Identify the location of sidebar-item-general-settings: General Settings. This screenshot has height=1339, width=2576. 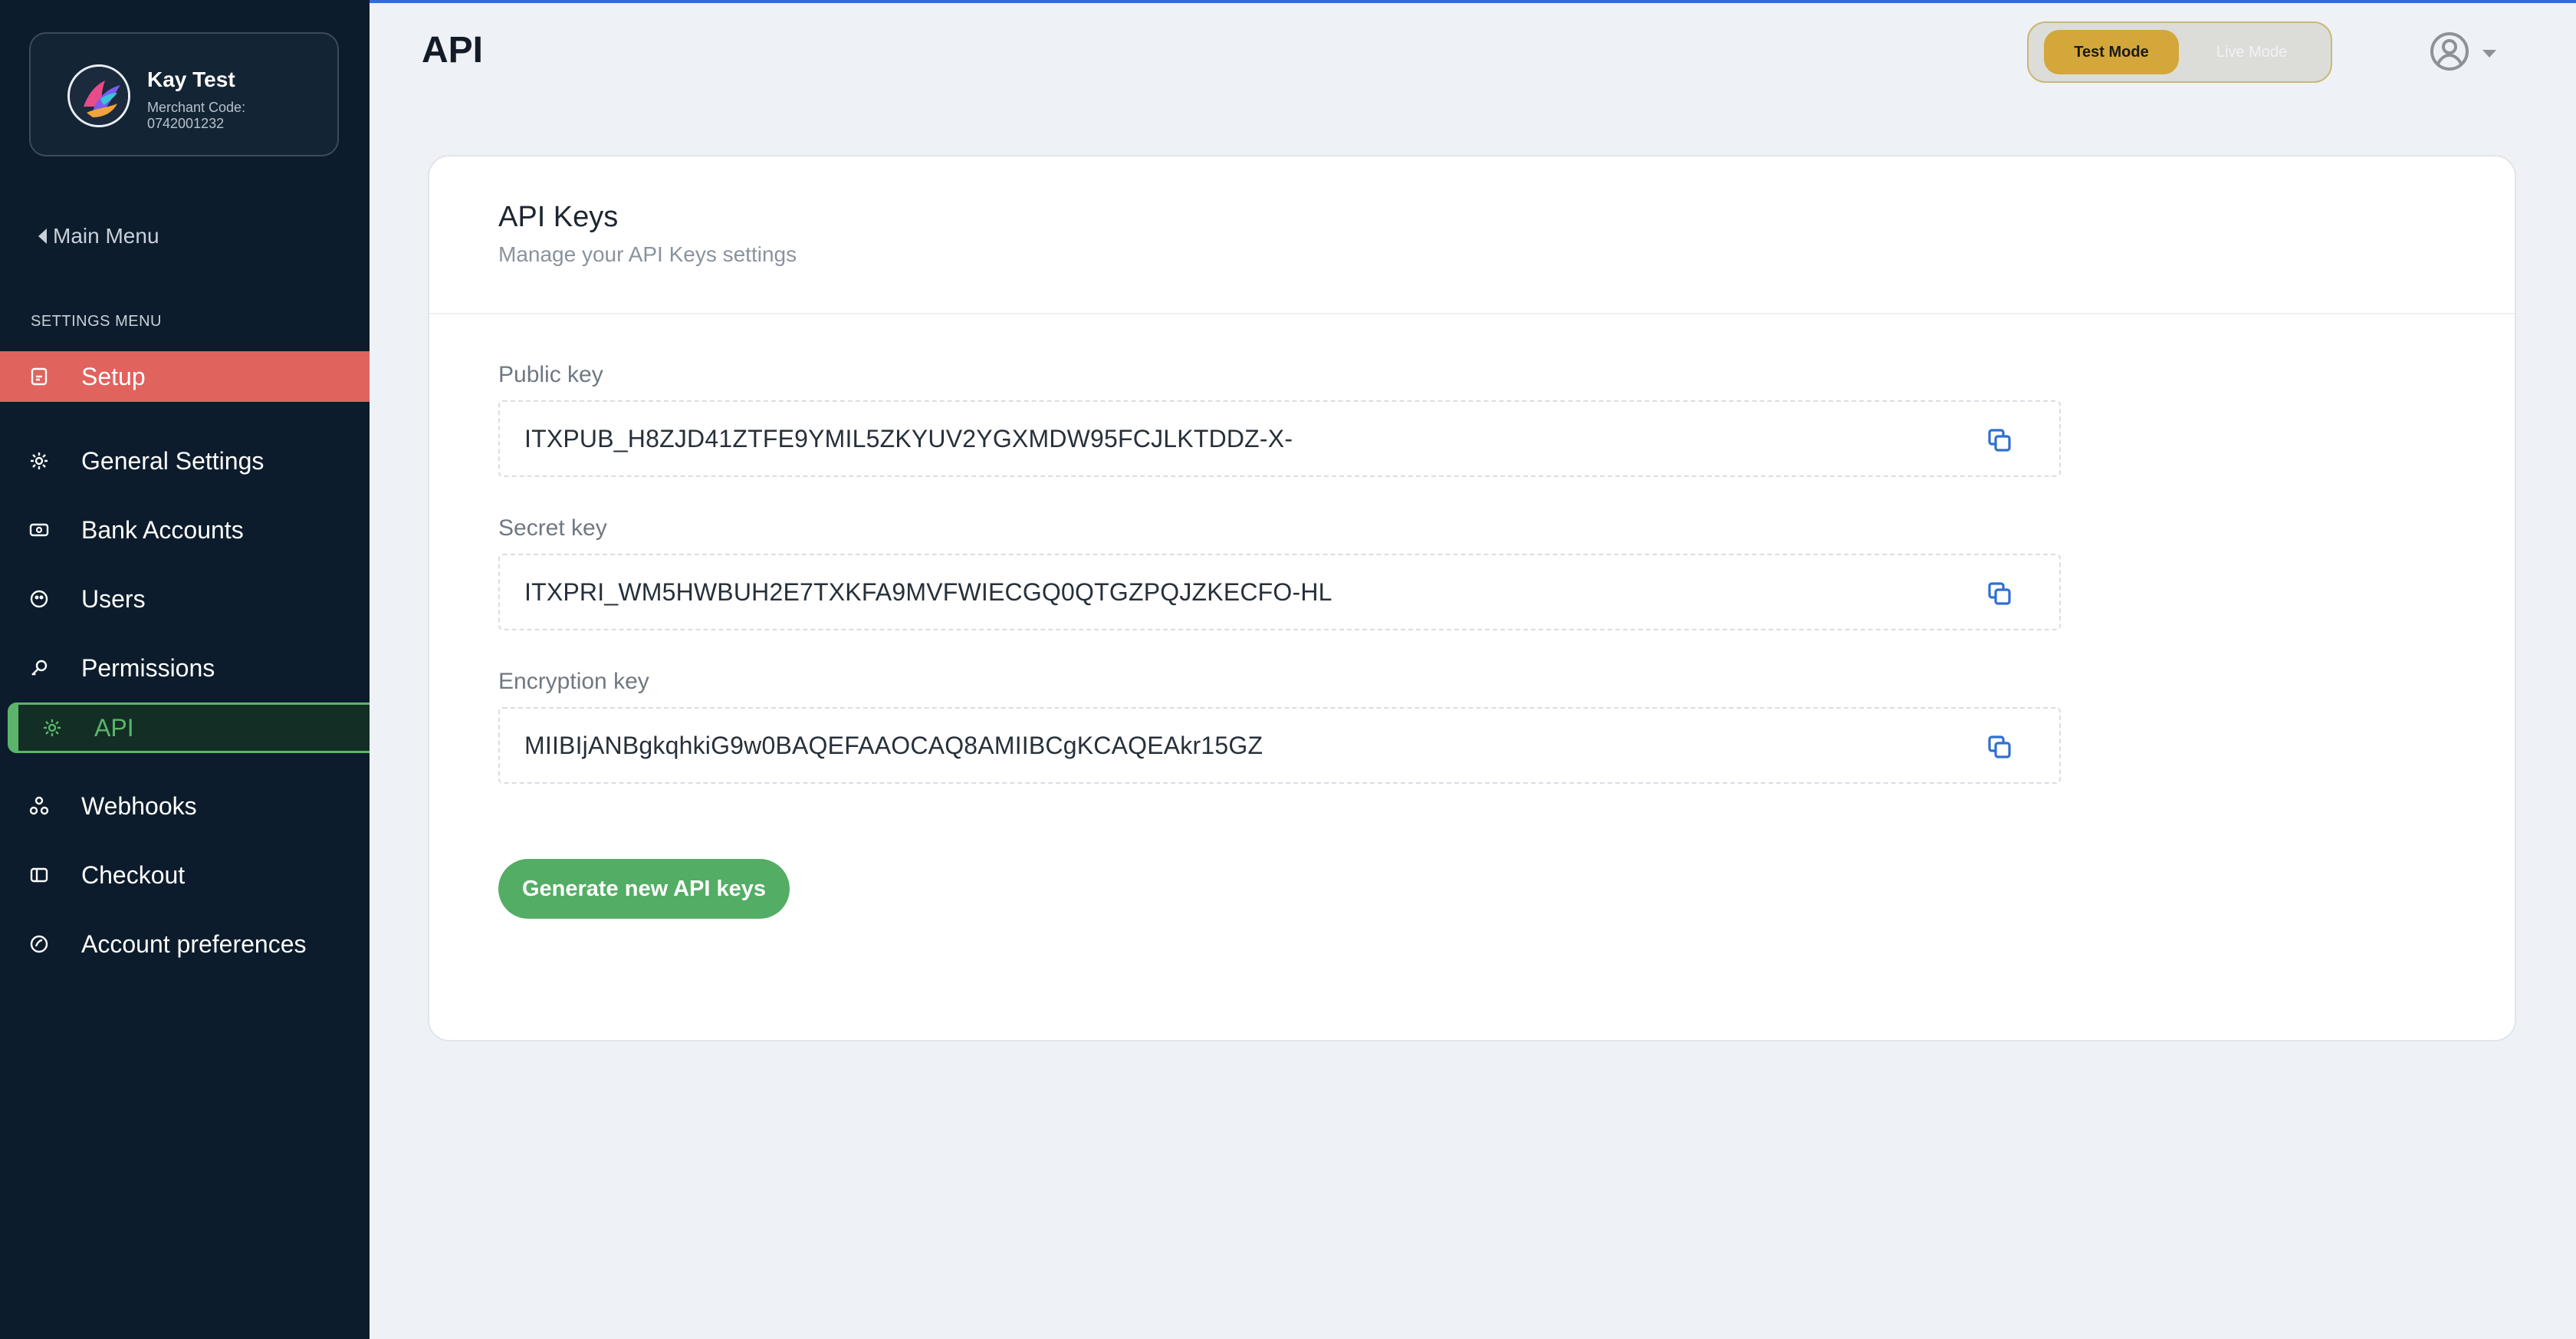
(185, 461).